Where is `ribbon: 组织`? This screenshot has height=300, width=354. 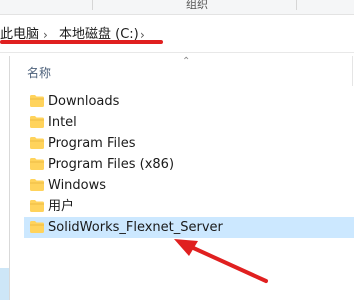
ribbon: 组织 is located at coordinates (177, 7).